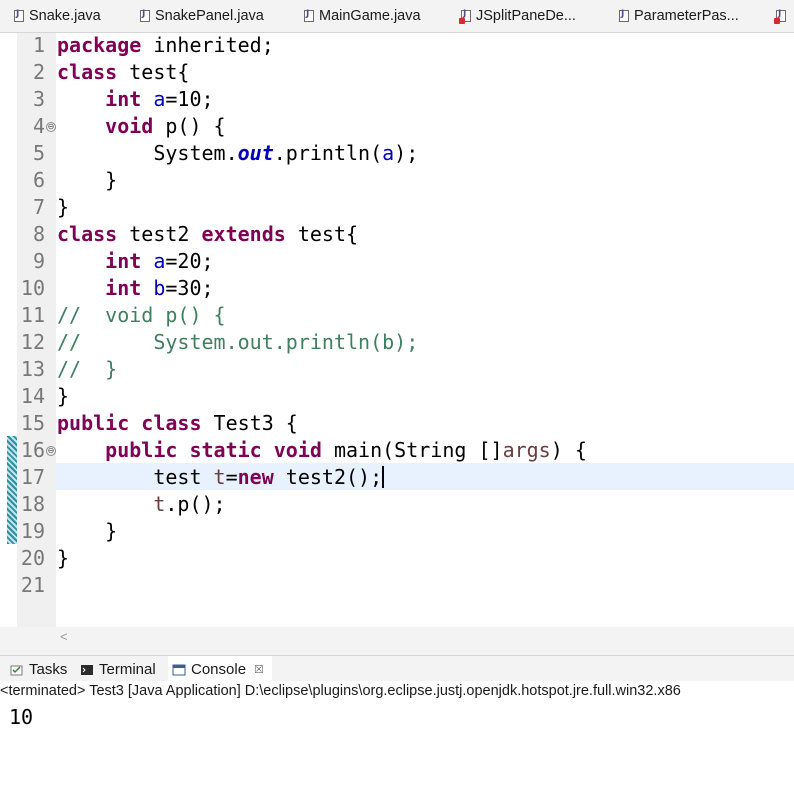 The image size is (794, 804). Describe the element at coordinates (64, 636) in the screenshot. I see `scroll-left-icon: <` at that location.